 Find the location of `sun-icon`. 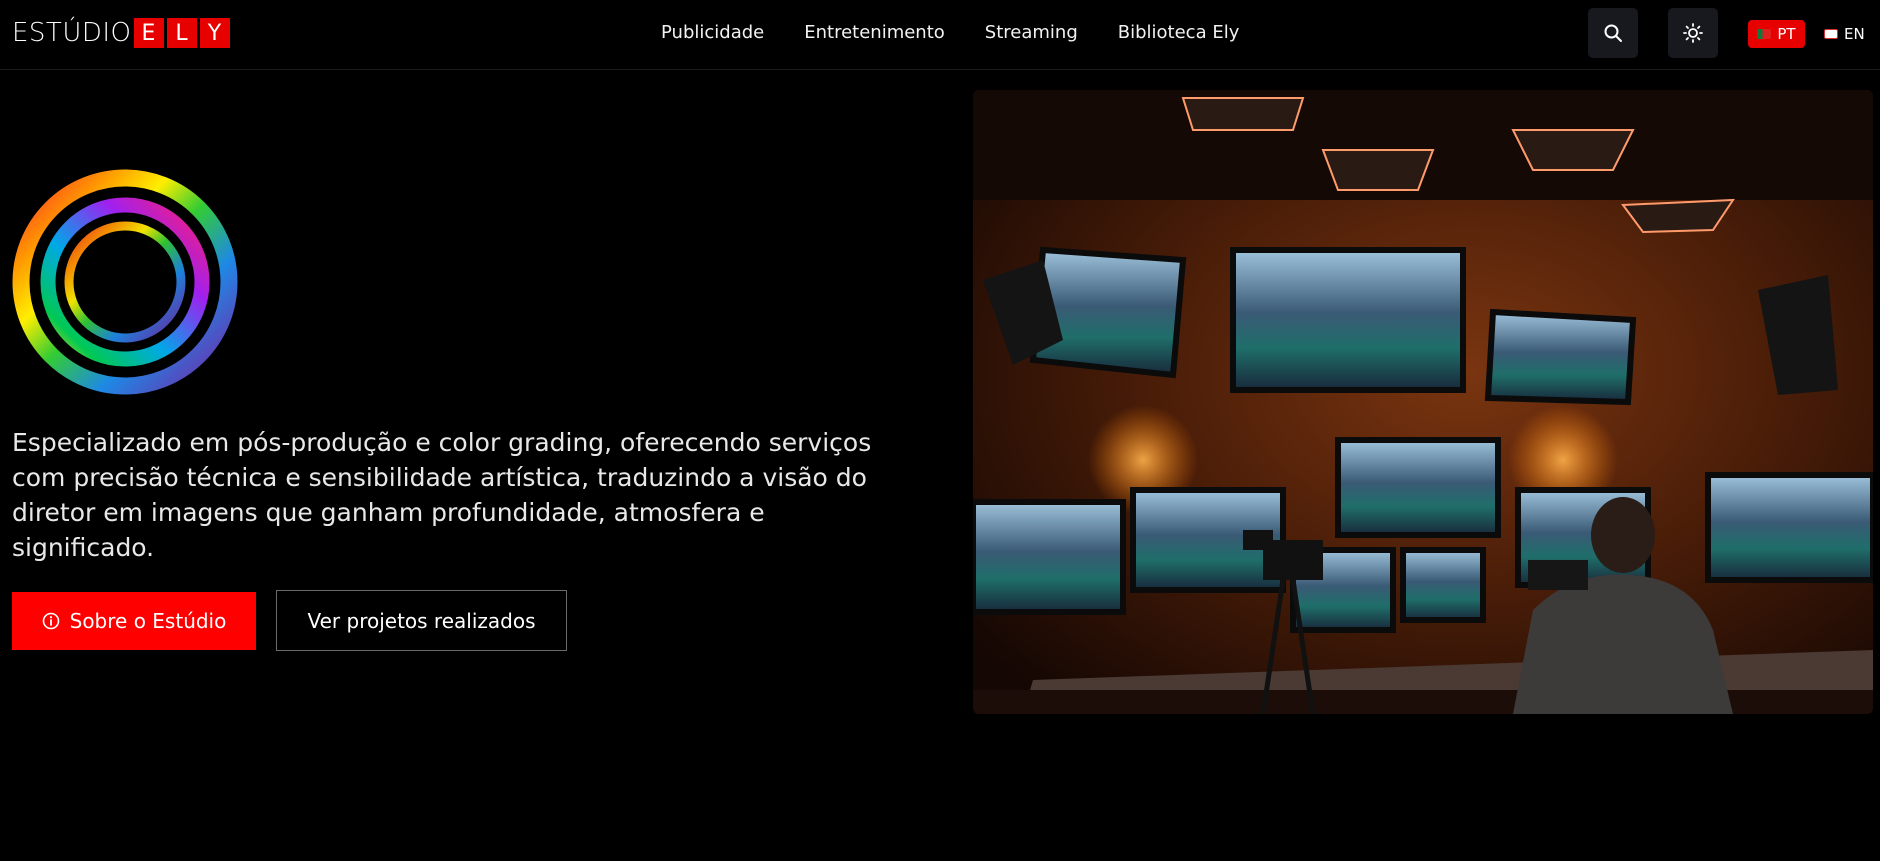

sun-icon is located at coordinates (1693, 33).